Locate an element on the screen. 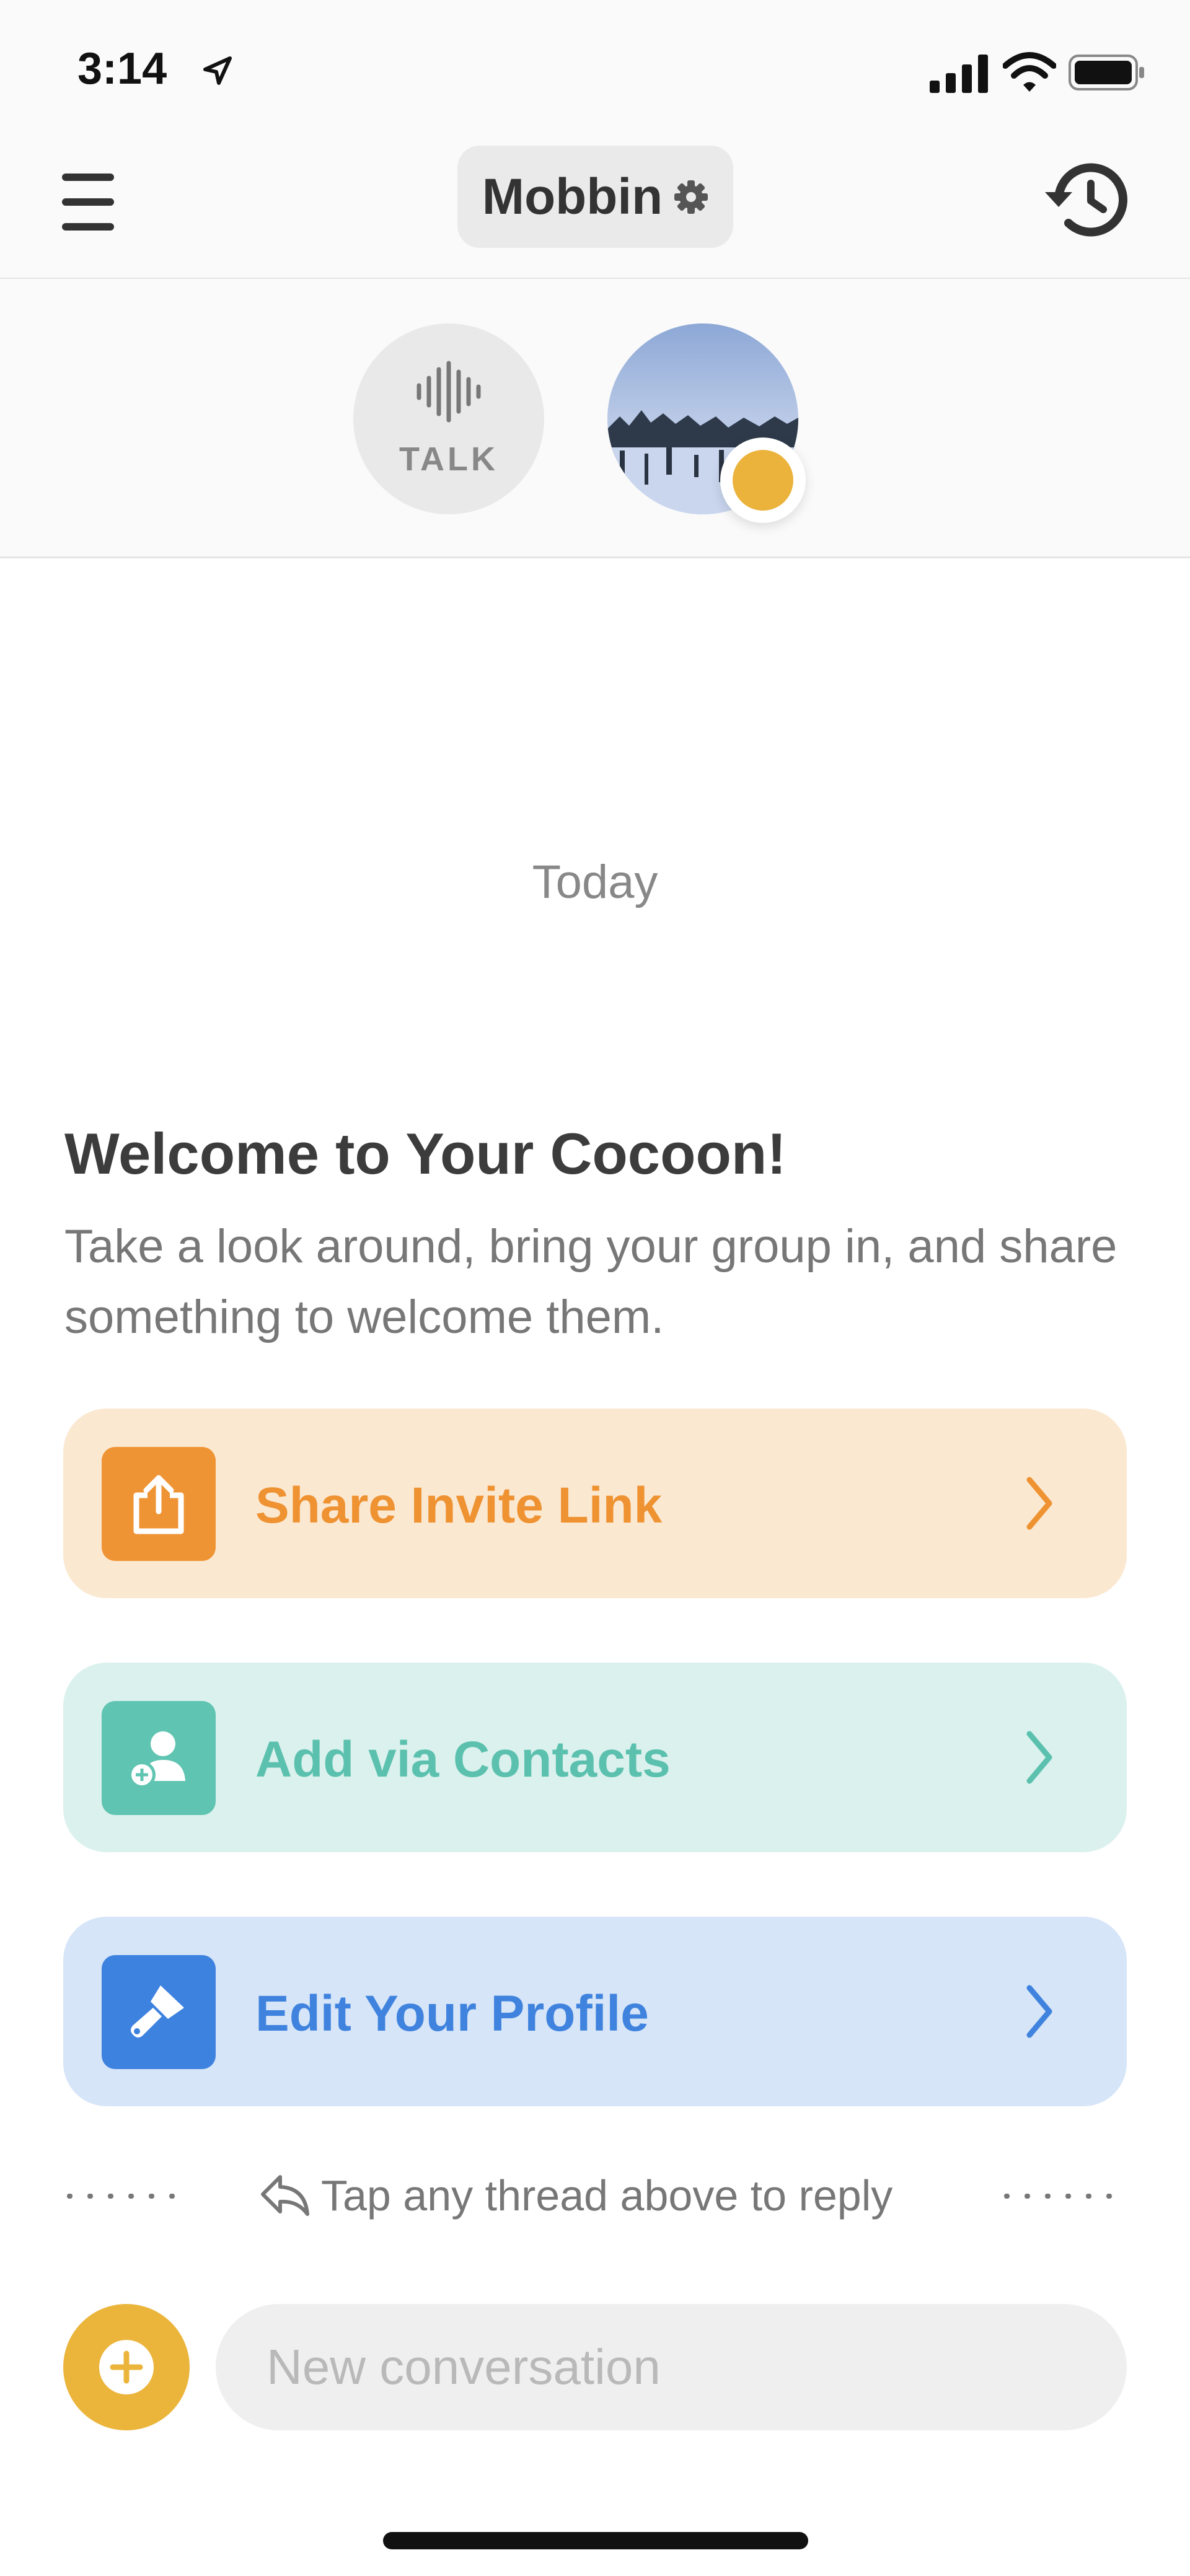  reply-hint: Tap any thread above to reply is located at coordinates (575, 2195).